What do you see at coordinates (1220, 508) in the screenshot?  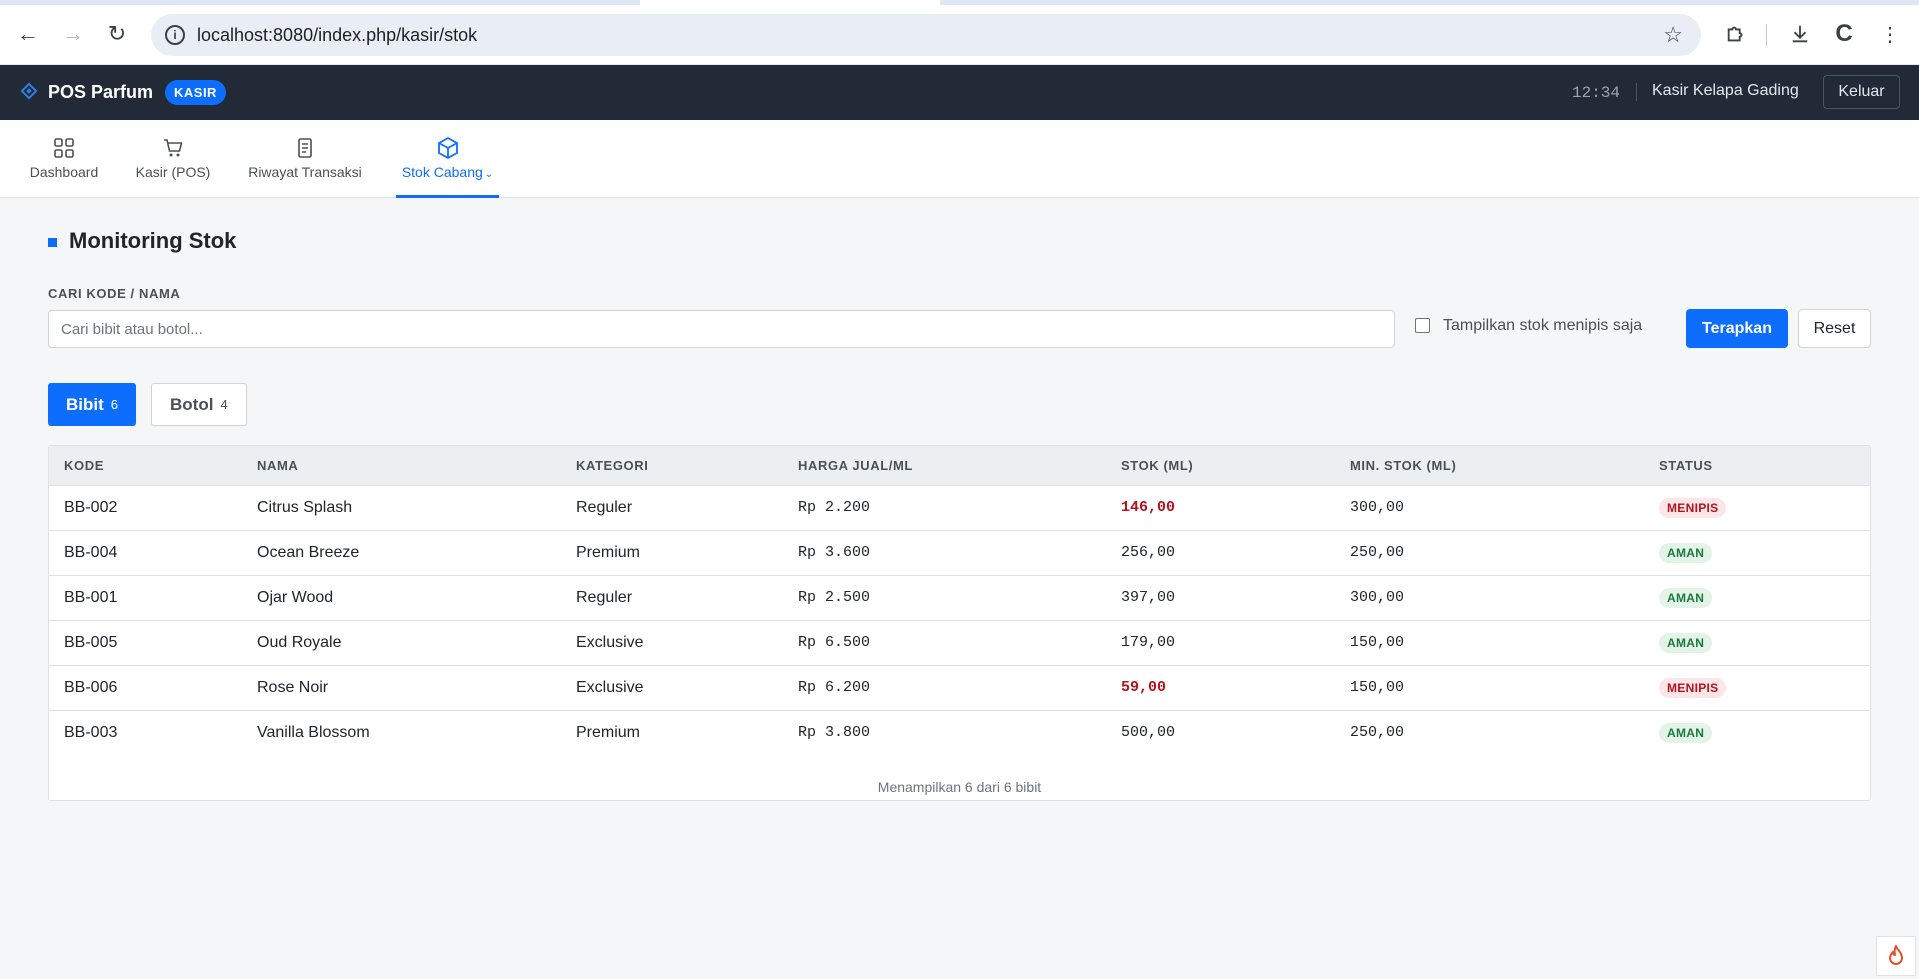 I see `cell-stok: 146,00` at bounding box center [1220, 508].